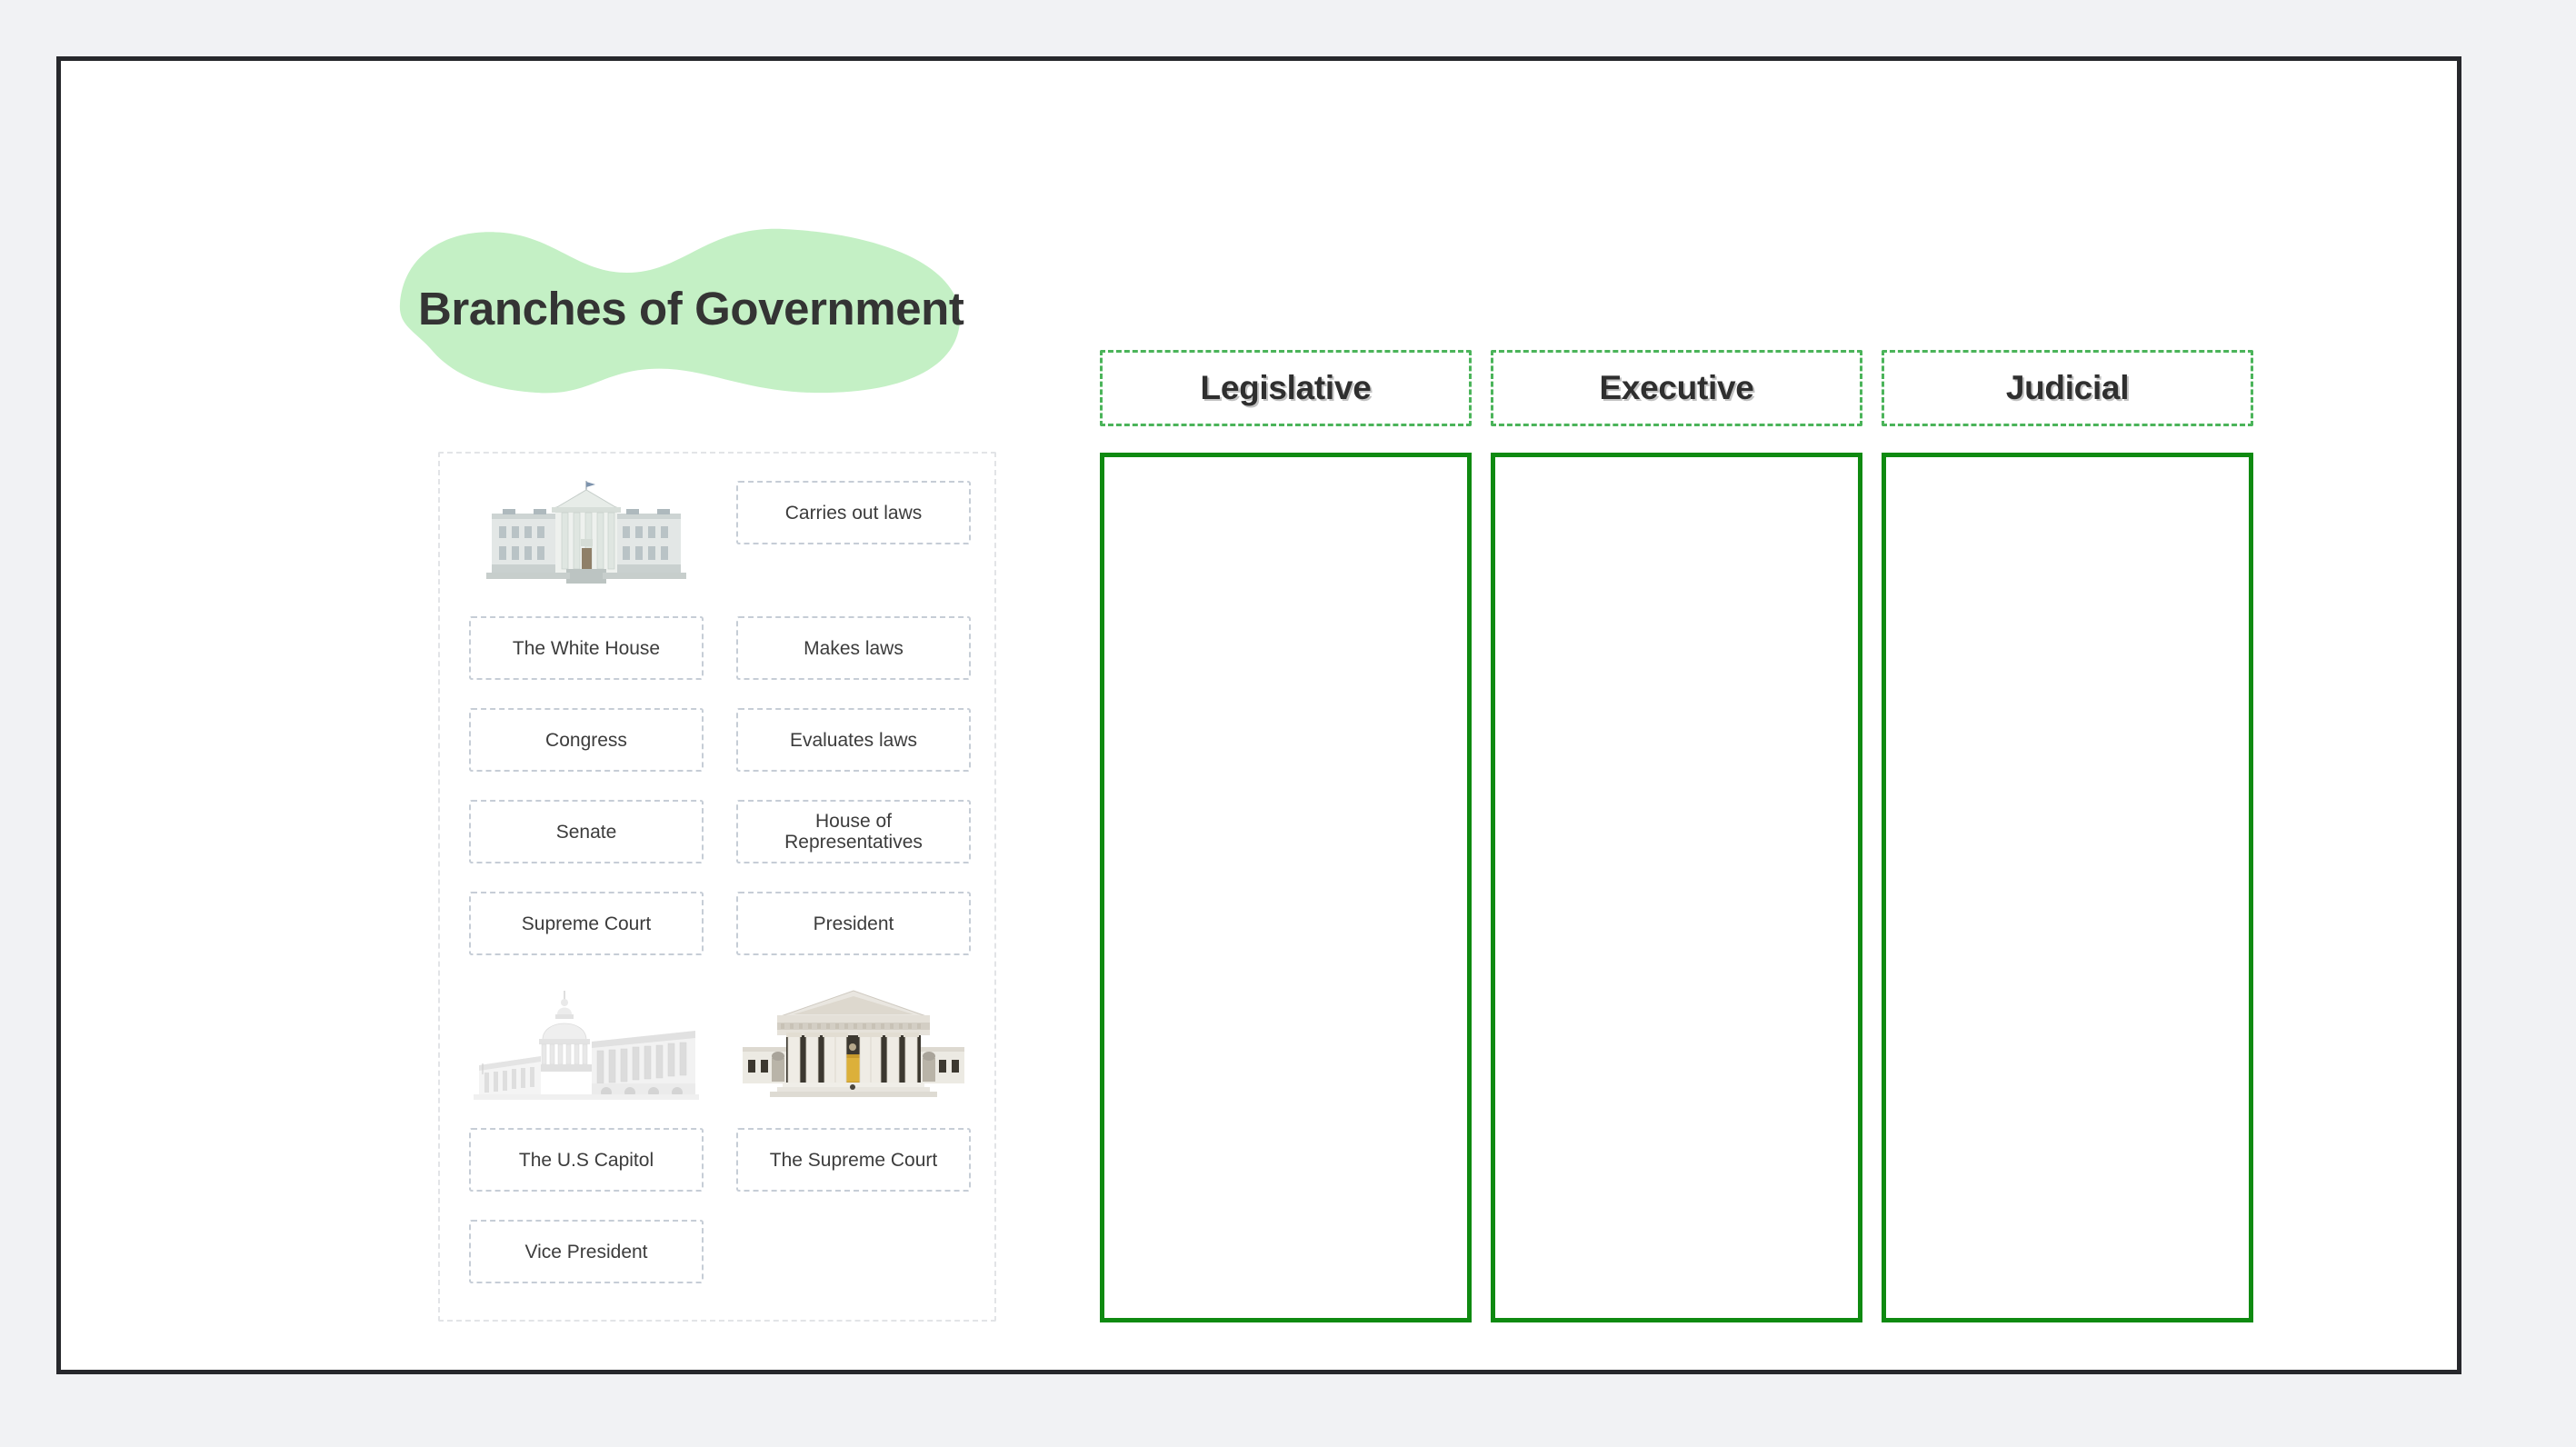  I want to click on tile-label: Vice President, so click(586, 1251).